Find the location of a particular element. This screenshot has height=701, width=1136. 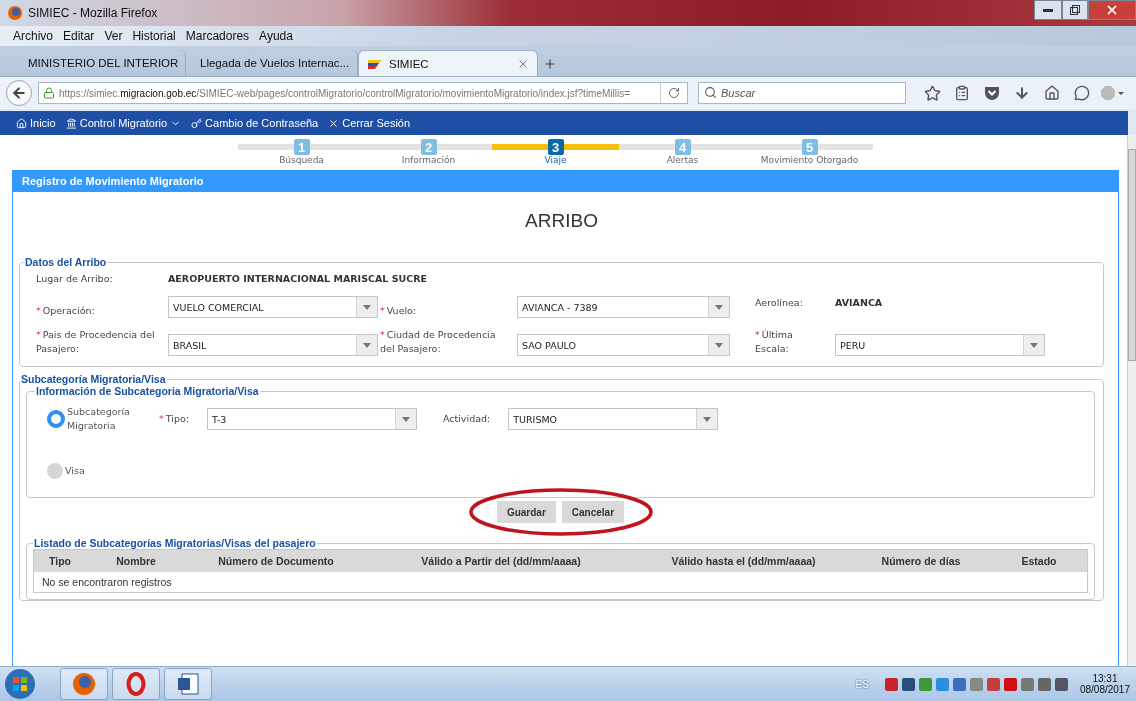

window-title: SIMIEC - Mozilla Firefox is located at coordinates (93, 13).